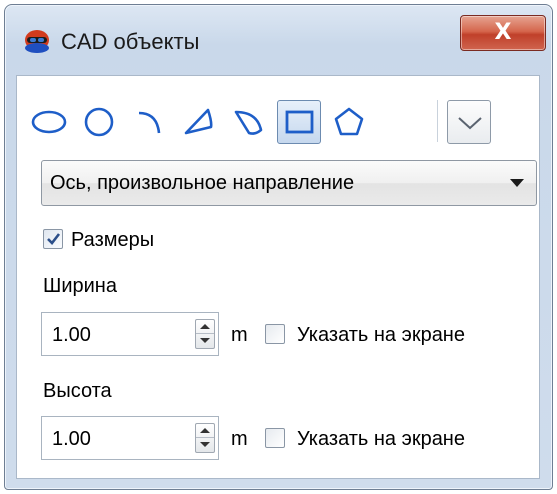 This screenshot has height=494, width=557. I want to click on rectangle-icon, so click(299, 122).